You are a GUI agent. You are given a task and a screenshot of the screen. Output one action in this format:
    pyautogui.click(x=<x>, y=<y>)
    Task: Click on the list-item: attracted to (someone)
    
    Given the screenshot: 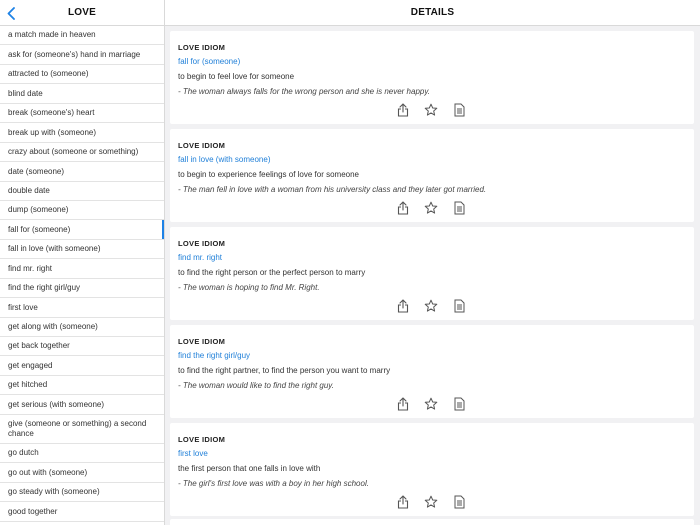 What is the action you would take?
    pyautogui.click(x=82, y=75)
    